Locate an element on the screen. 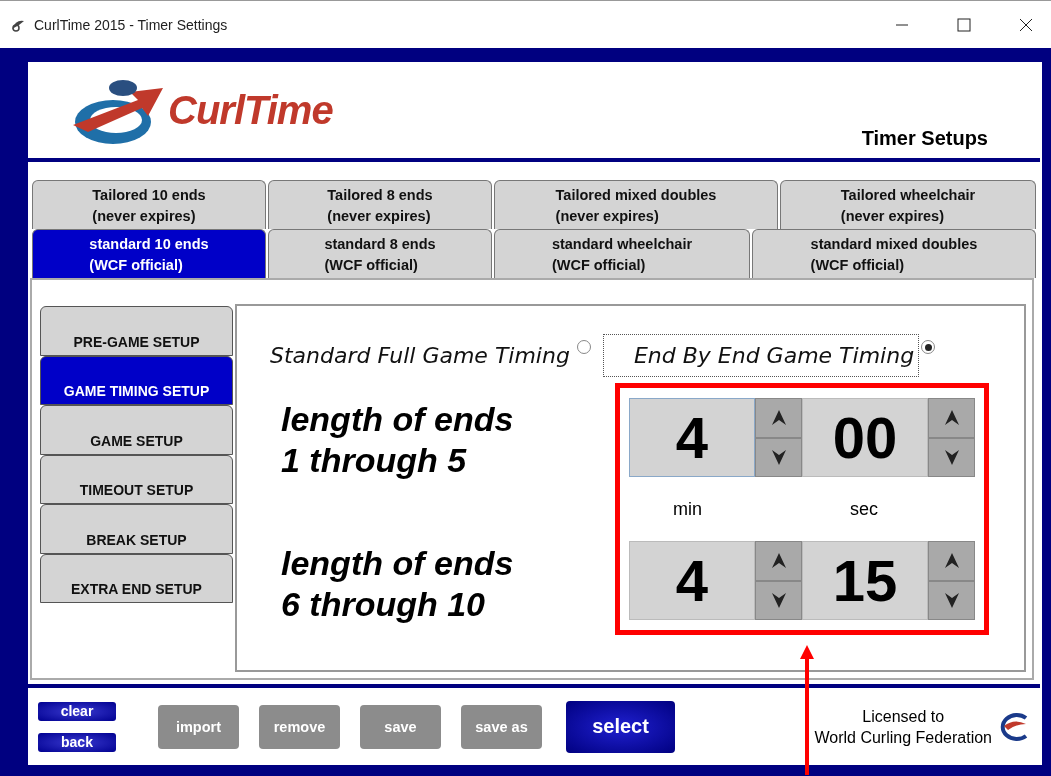  ends-label: length of ends 1 through 5 is located at coordinates (397, 440).